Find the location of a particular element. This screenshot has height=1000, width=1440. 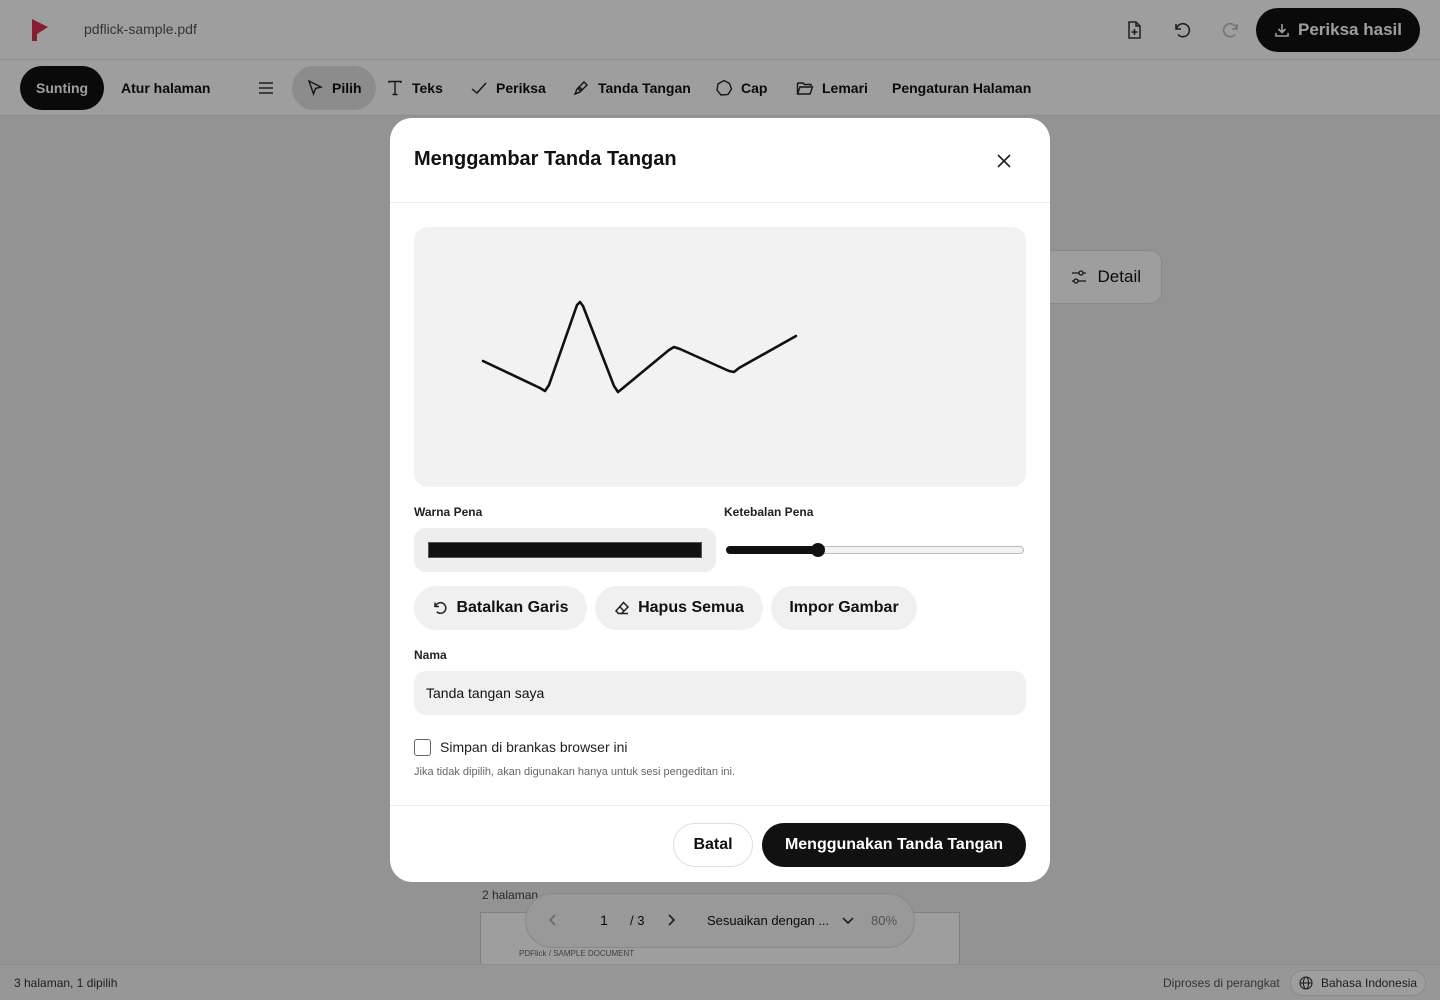

signature-name-input is located at coordinates (720, 693).